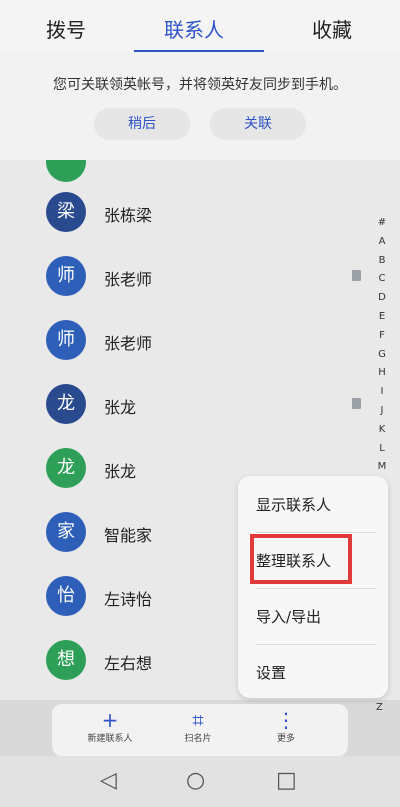 The image size is (400, 807). What do you see at coordinates (301, 559) in the screenshot?
I see `highlight-box` at bounding box center [301, 559].